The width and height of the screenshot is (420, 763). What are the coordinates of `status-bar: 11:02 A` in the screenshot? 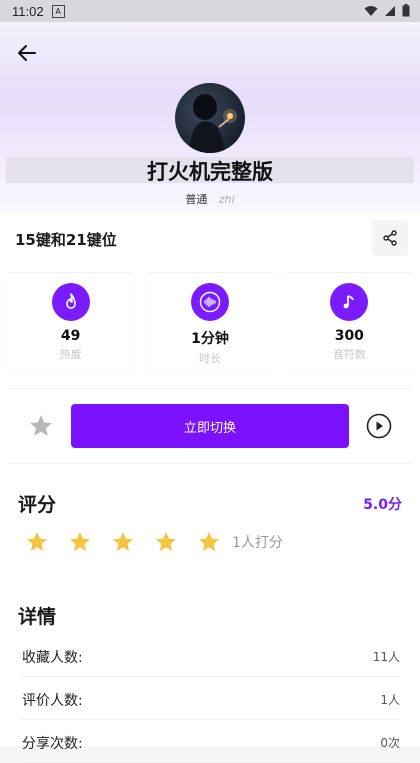 It's located at (210, 11).